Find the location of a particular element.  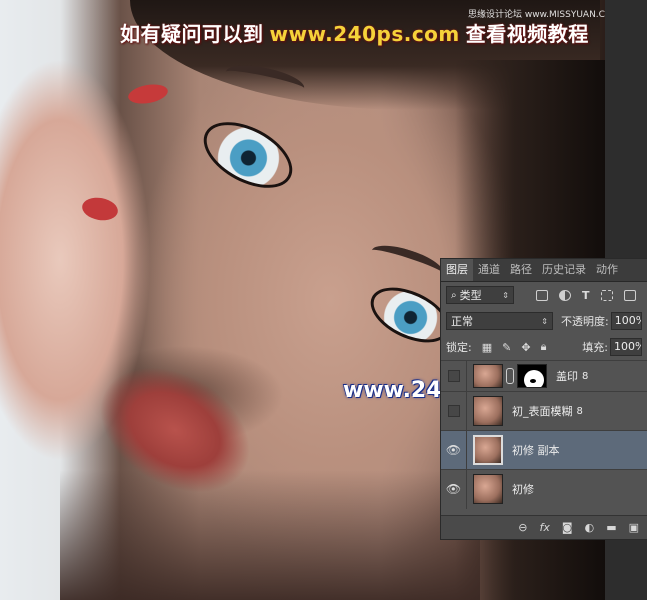

watermark-top-url: www.240ps.com is located at coordinates (364, 34).